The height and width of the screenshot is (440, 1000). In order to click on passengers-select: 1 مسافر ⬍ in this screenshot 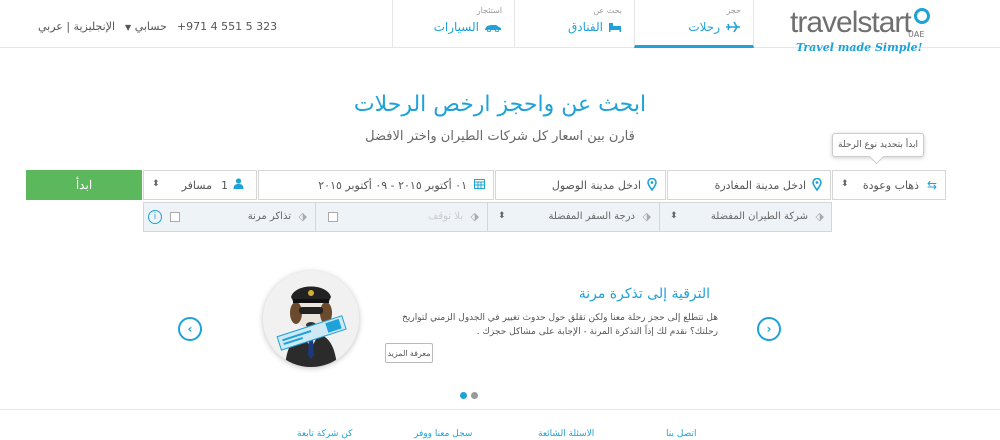, I will do `click(200, 185)`.